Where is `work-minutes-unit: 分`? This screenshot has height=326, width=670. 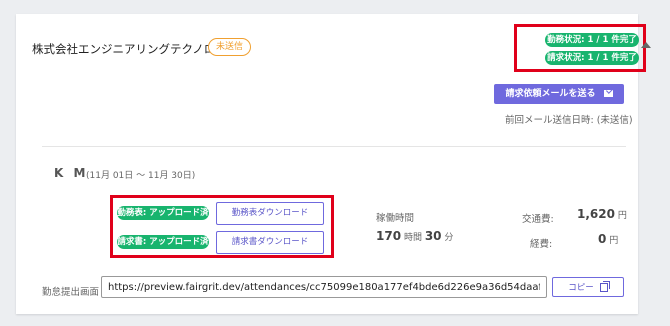
work-minutes-unit: 分 is located at coordinates (449, 238).